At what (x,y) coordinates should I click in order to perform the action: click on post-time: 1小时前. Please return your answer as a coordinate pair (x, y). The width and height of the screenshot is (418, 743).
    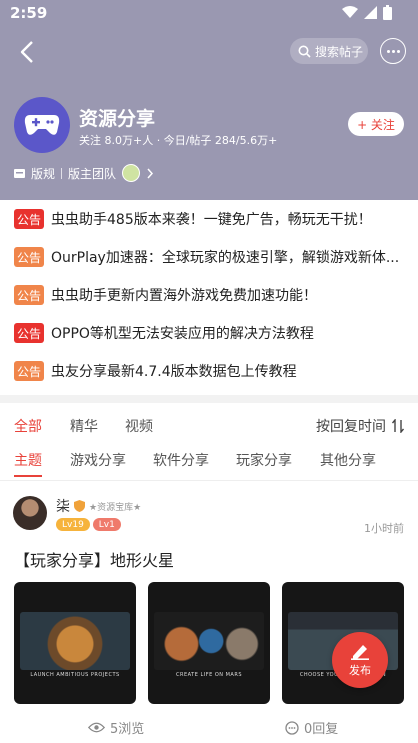
    Looking at the image, I should click on (384, 528).